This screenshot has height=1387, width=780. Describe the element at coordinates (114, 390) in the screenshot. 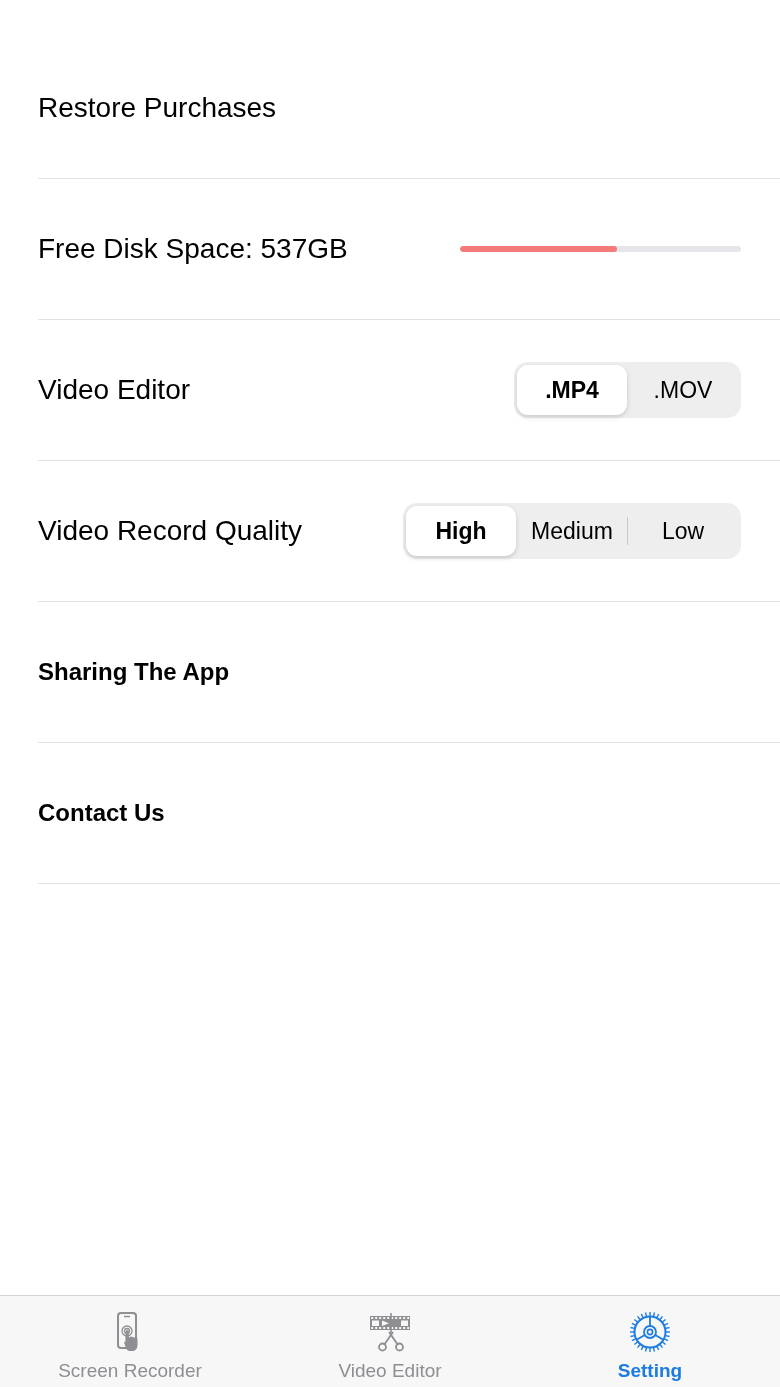

I see `setting-label: Video Editor` at that location.